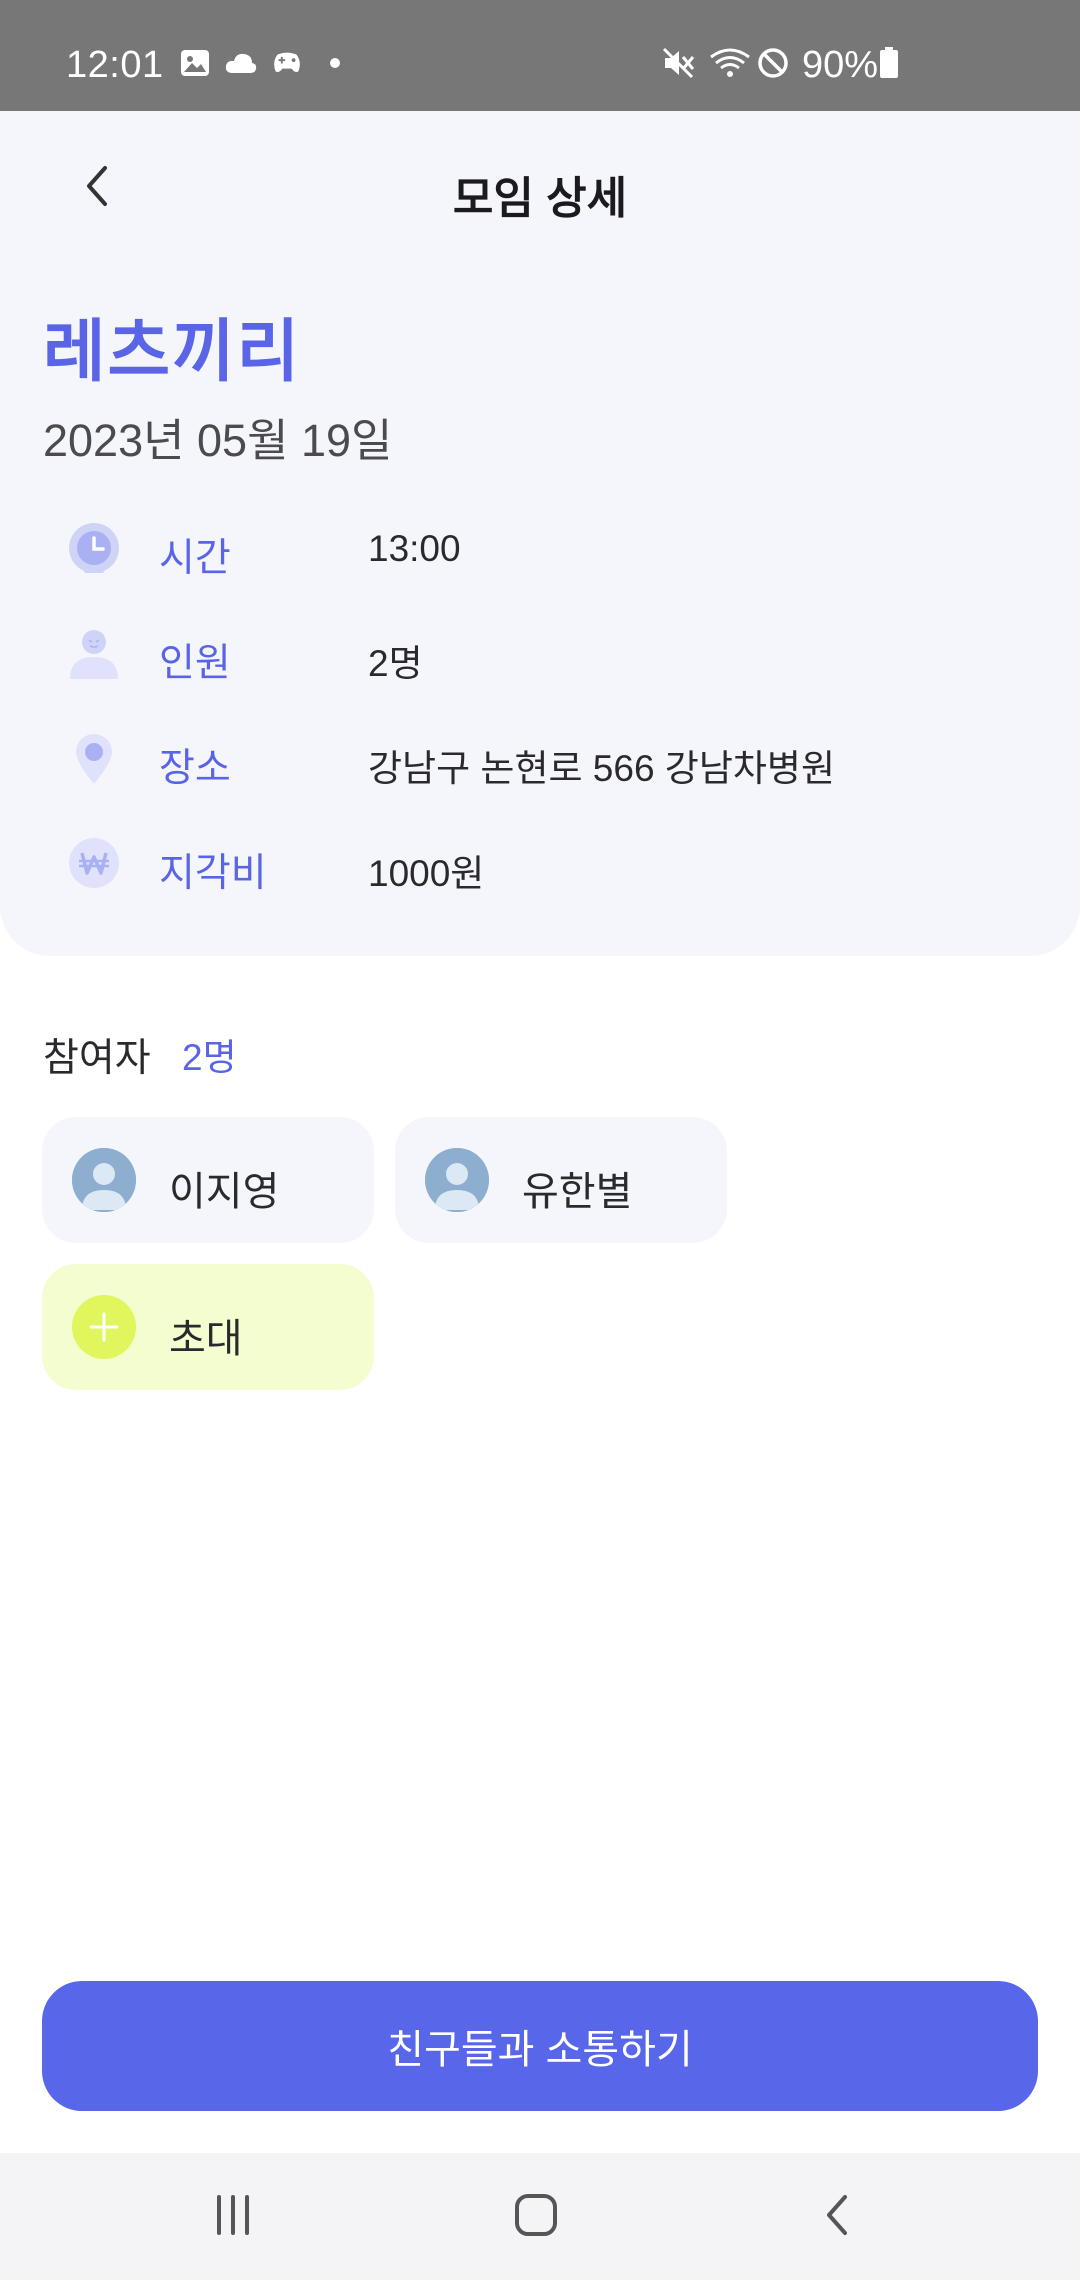 This screenshot has width=1080, height=2280. What do you see at coordinates (195, 558) in the screenshot?
I see `info-label-time: 시간` at bounding box center [195, 558].